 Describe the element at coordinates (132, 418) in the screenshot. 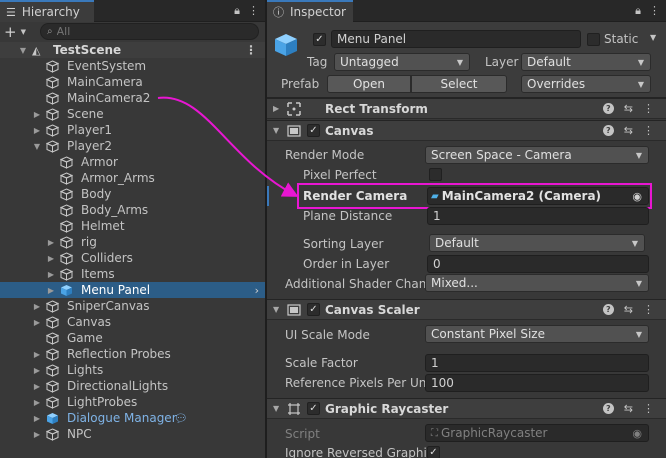

I see `hierarchy-item: ▶ Dialogue Manager 💬︎` at that location.